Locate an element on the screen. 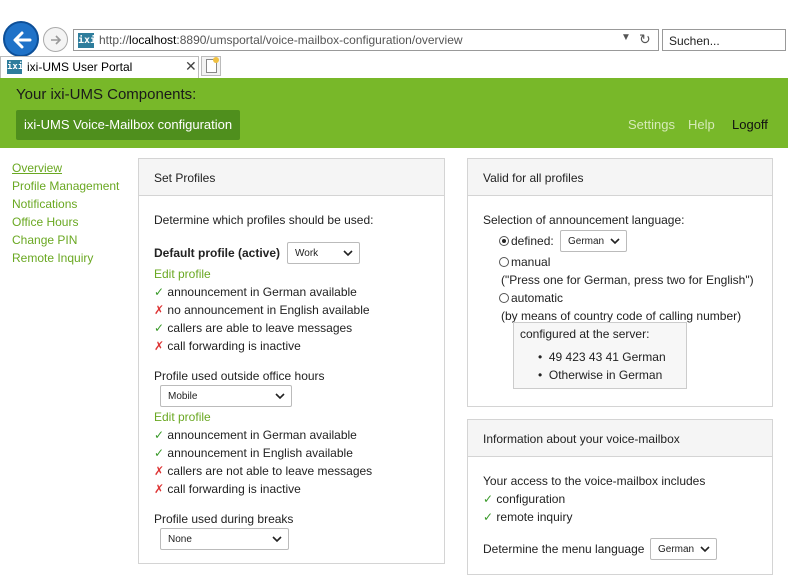 The height and width of the screenshot is (580, 788). arrow-left-icon is located at coordinates (22, 40).